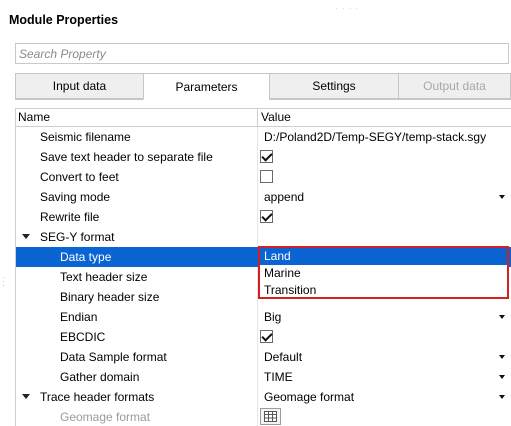  What do you see at coordinates (270, 416) in the screenshot?
I see `table-icon` at bounding box center [270, 416].